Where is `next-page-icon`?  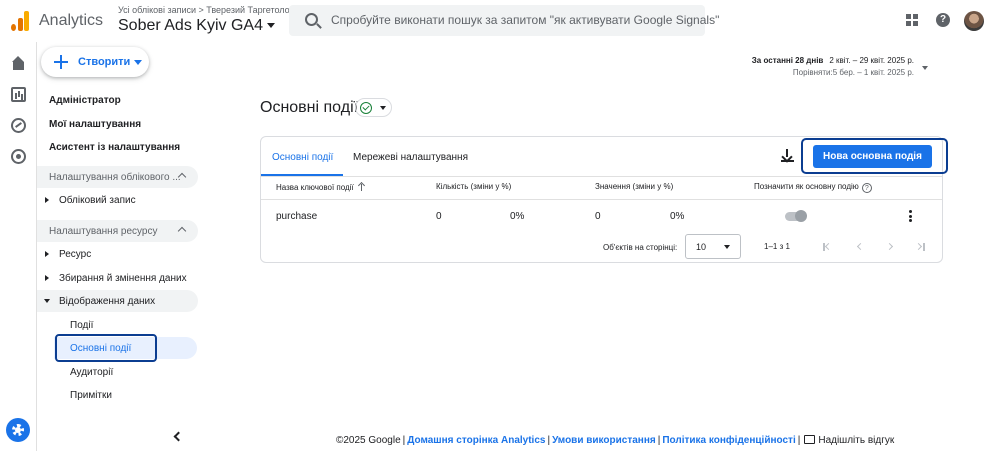 next-page-icon is located at coordinates (890, 247).